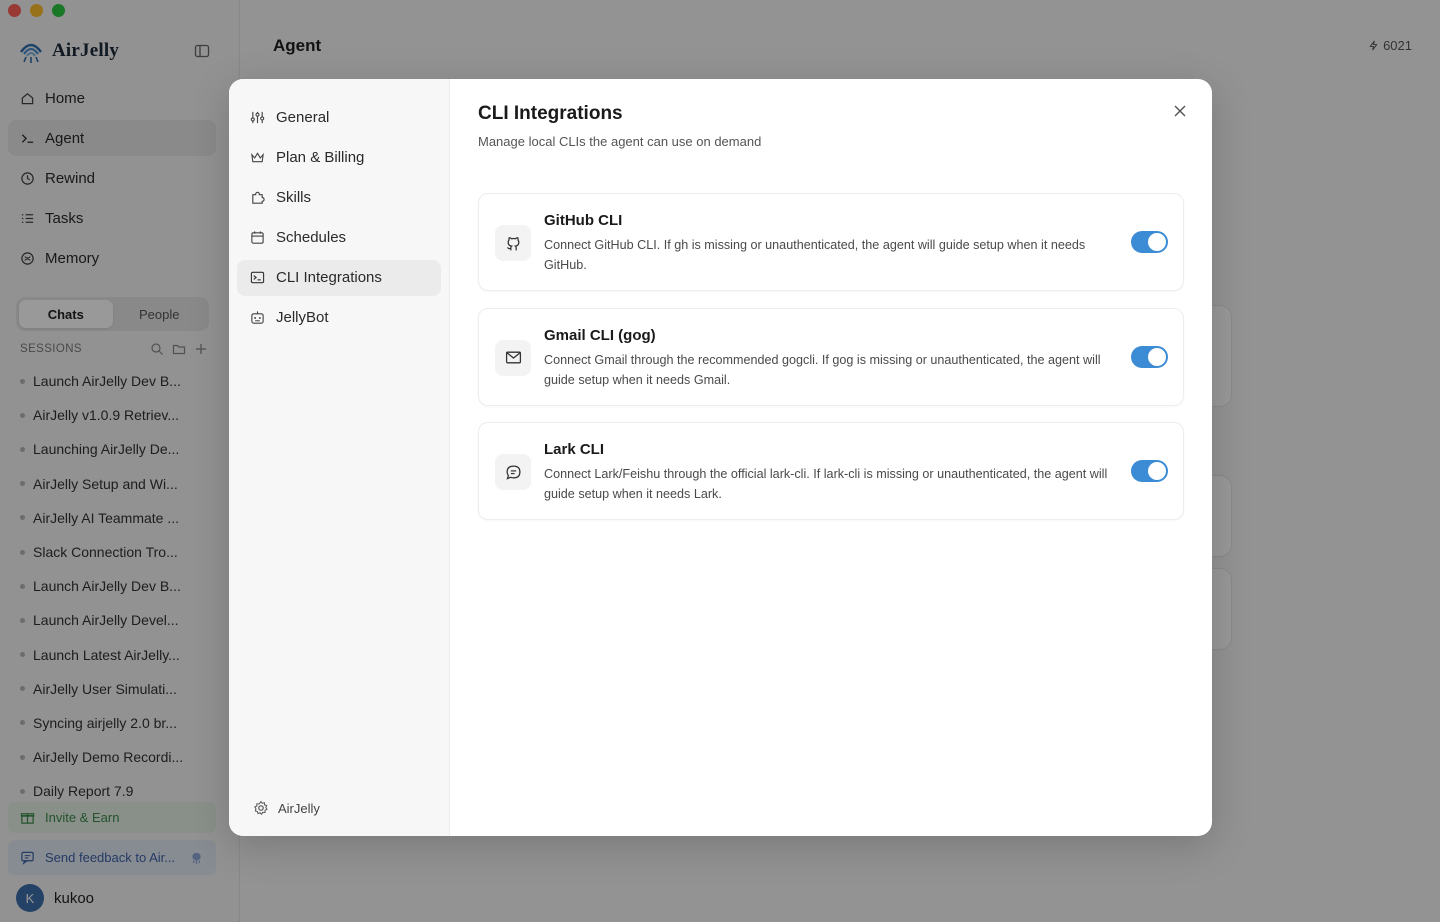 The image size is (1440, 922). Describe the element at coordinates (261, 807) in the screenshot. I see `gear-icon` at that location.